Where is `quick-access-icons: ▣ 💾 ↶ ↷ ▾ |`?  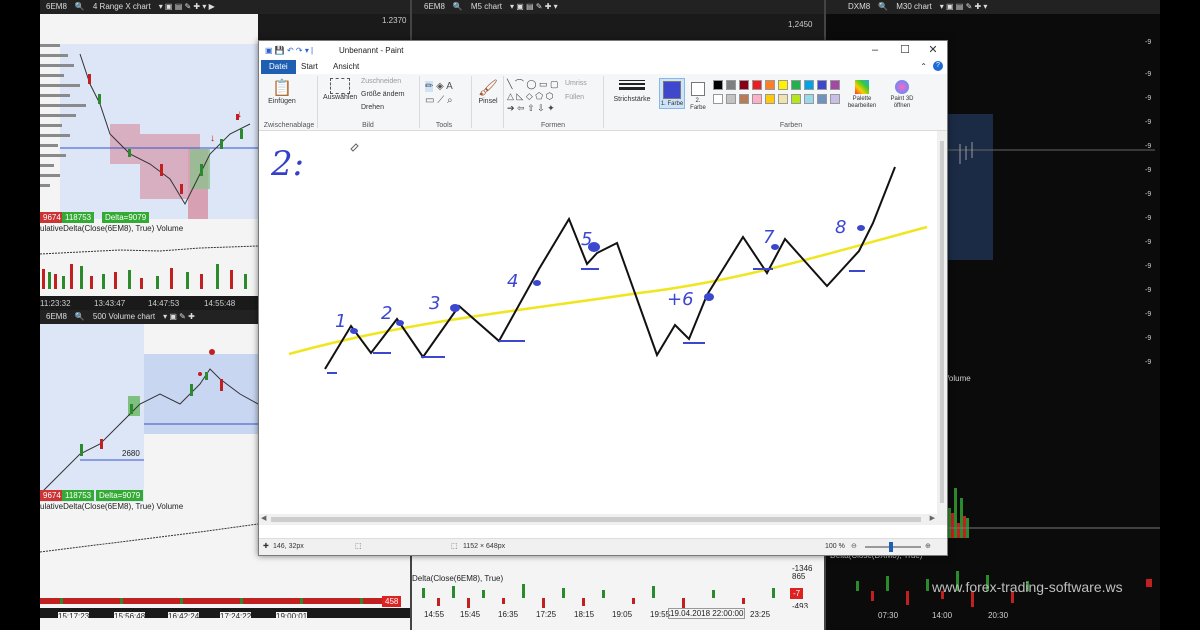 quick-access-icons: ▣ 💾 ↶ ↷ ▾ | is located at coordinates (289, 50).